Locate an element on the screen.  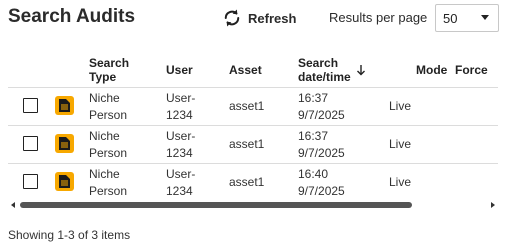
refresh-icon is located at coordinates (232, 18).